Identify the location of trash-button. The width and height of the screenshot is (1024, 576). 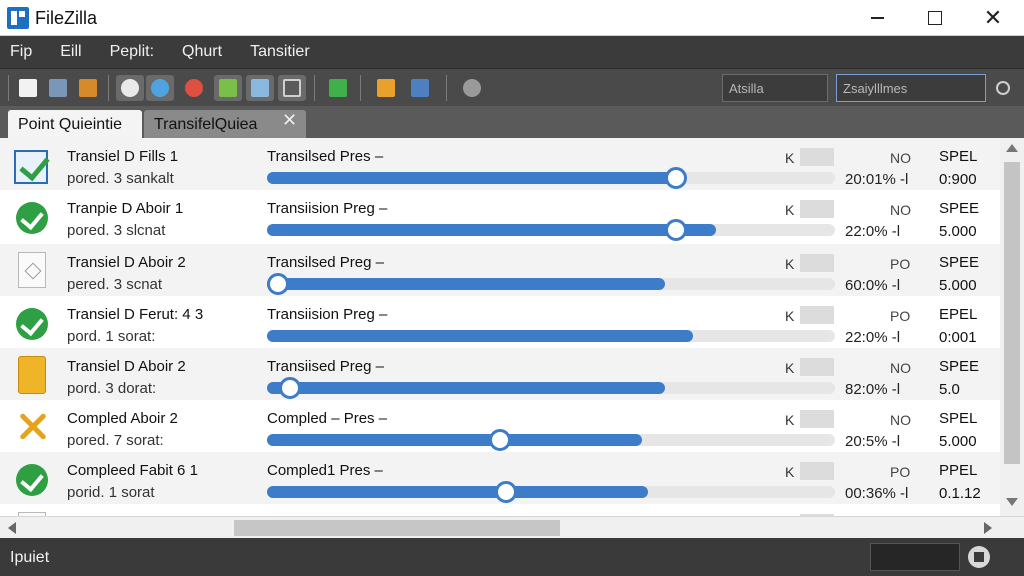
(58, 88).